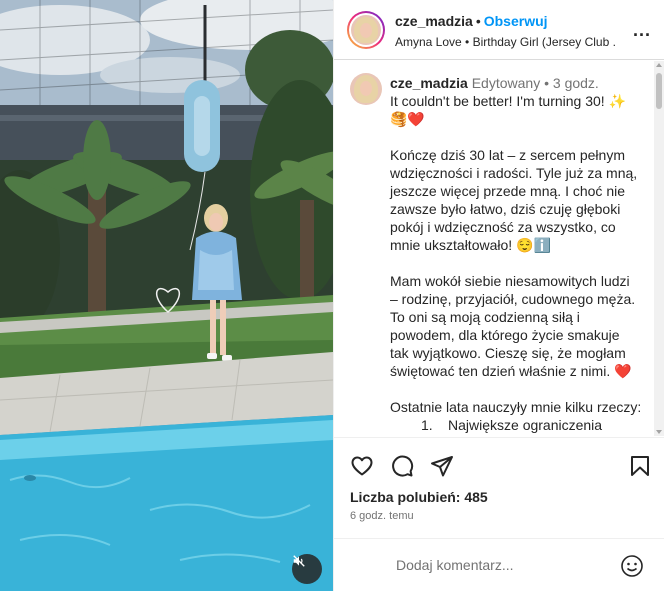  Describe the element at coordinates (442, 468) in the screenshot. I see `share-icon` at that location.